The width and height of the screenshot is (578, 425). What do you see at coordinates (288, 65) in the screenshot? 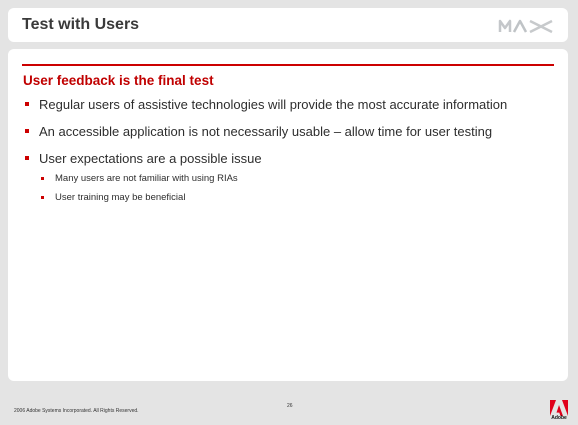
I see `heading-rule` at bounding box center [288, 65].